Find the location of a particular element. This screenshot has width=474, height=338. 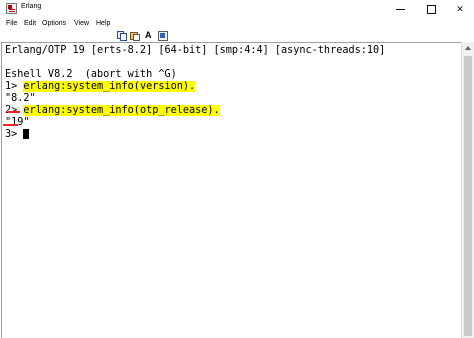

scrollbar-thumb is located at coordinates (468, 196).